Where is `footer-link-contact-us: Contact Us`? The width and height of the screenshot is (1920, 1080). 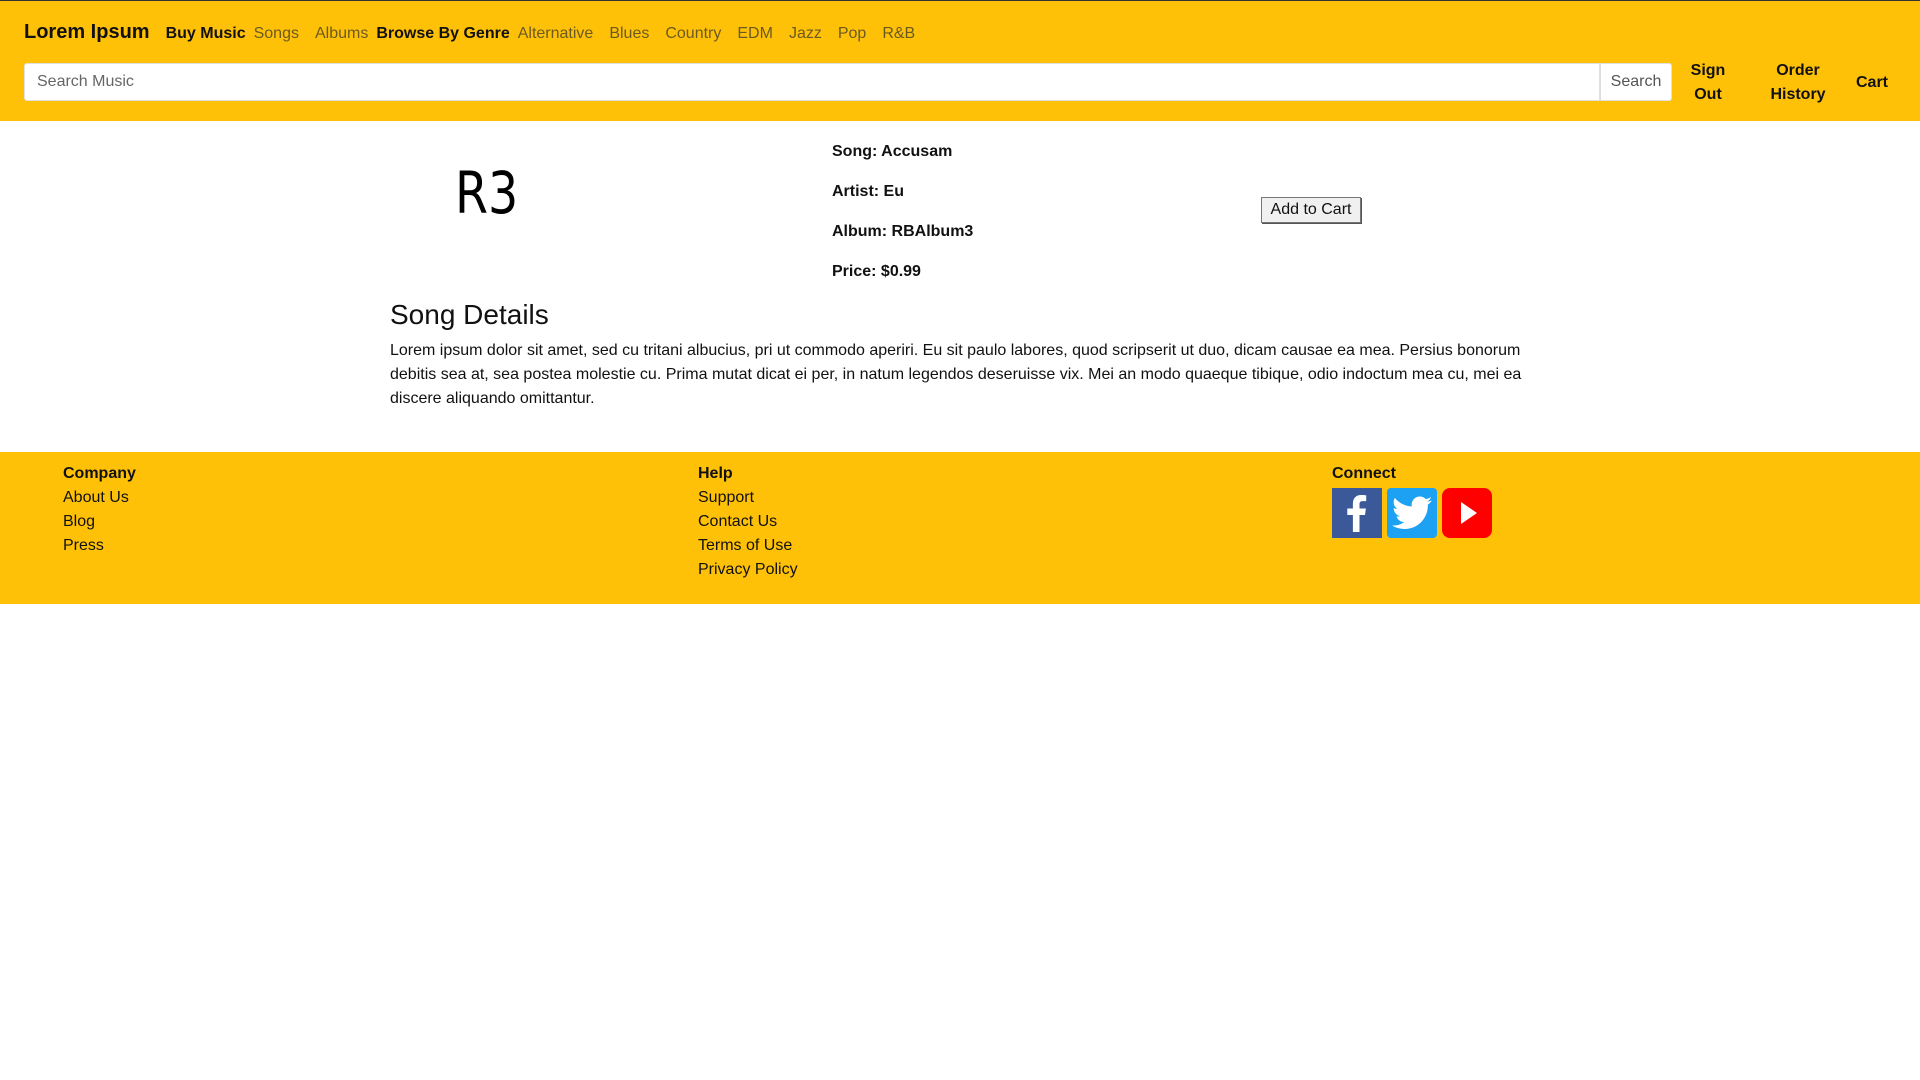 footer-link-contact-us: Contact Us is located at coordinates (748, 522).